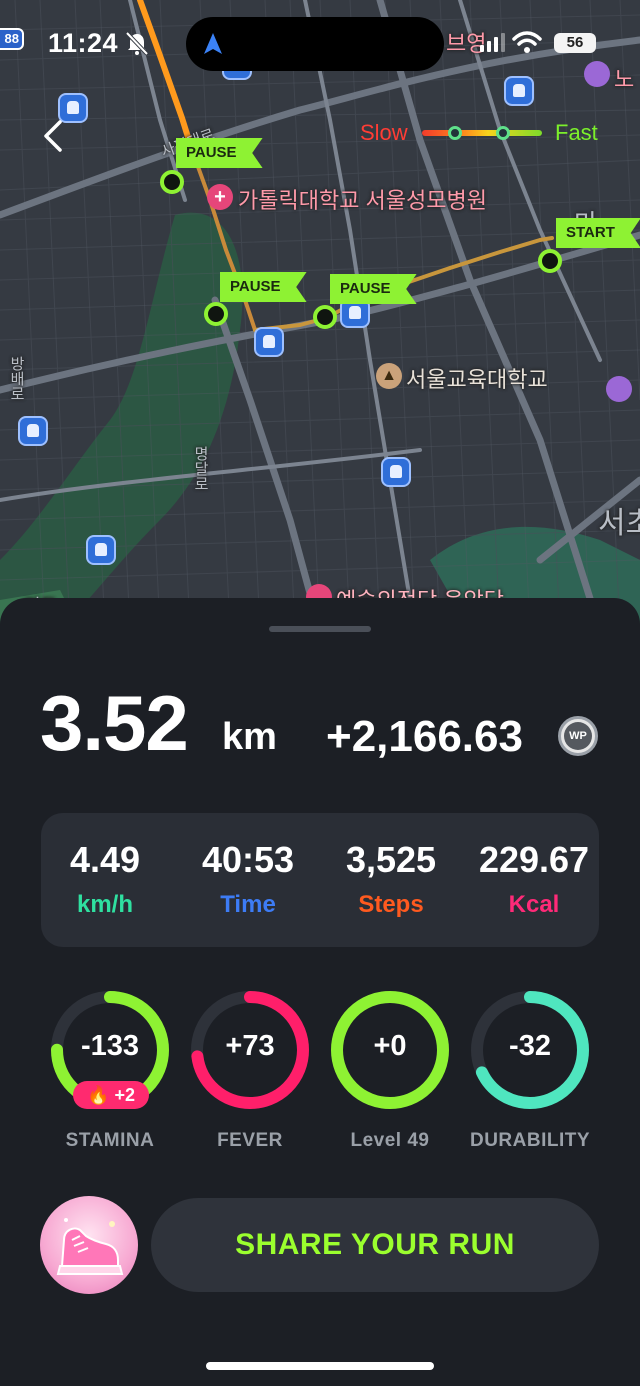 The height and width of the screenshot is (1386, 640). What do you see at coordinates (110, 1140) in the screenshot?
I see `stamina-label: STAMINA` at bounding box center [110, 1140].